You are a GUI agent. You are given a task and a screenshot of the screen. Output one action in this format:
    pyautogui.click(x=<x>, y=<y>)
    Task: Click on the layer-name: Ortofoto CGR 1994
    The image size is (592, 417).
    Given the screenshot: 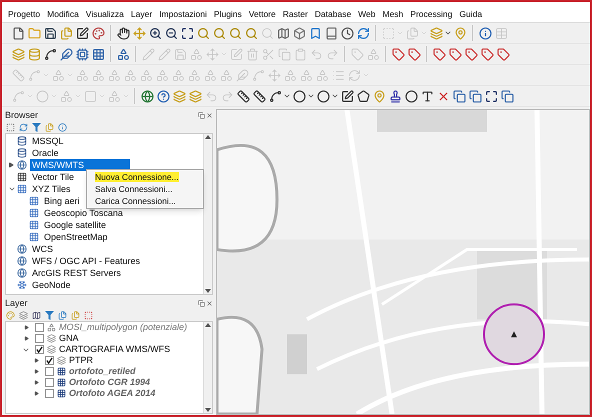 What is the action you would take?
    pyautogui.click(x=109, y=382)
    